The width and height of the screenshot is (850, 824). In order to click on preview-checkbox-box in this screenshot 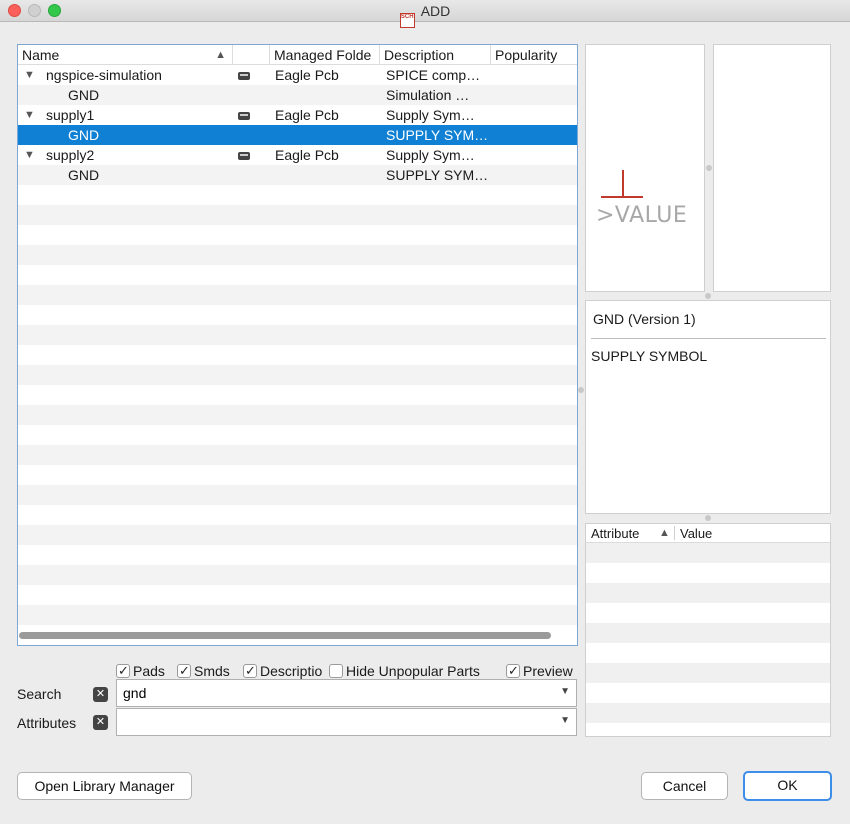, I will do `click(513, 671)`.